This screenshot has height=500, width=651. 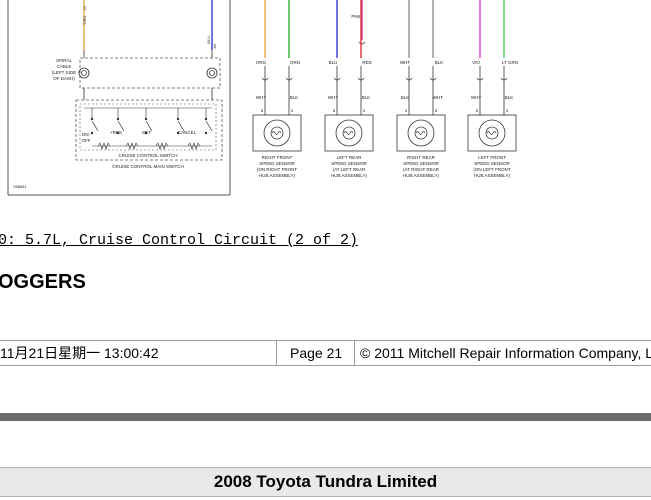 What do you see at coordinates (295, 62) in the screenshot?
I see `wire-label: GRN` at bounding box center [295, 62].